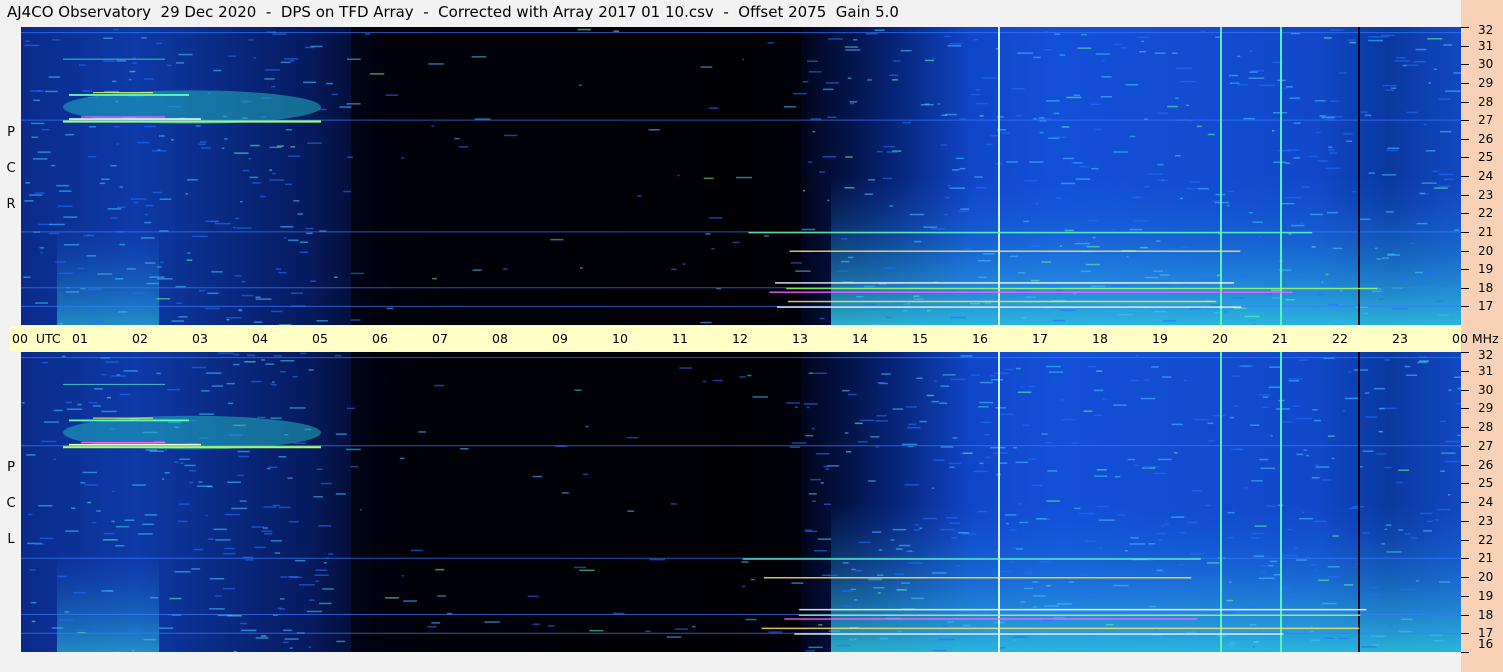 Image resolution: width=1503 pixels, height=672 pixels. I want to click on utc-tick-label: 10, so click(620, 338).